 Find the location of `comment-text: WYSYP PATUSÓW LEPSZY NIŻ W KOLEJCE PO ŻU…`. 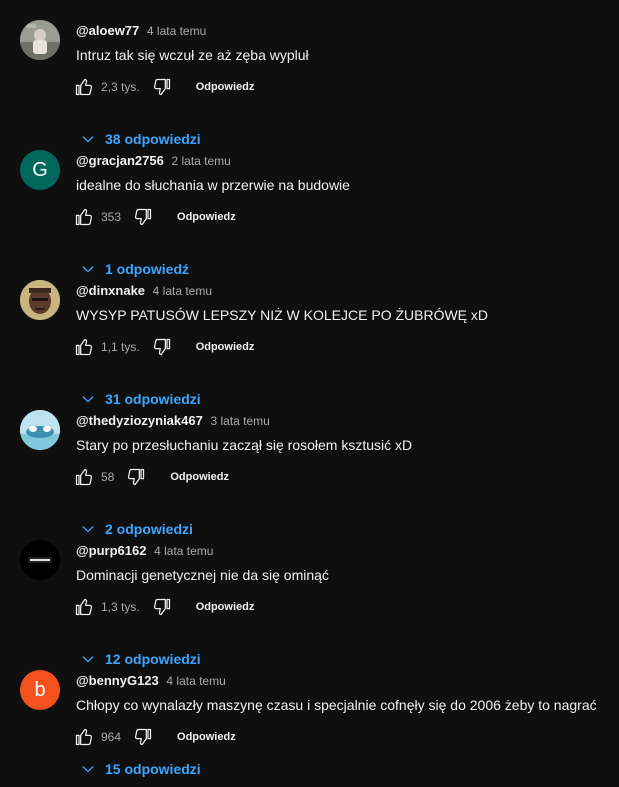

comment-text: WYSYP PATUSÓW LEPSZY NIŻ W KOLEJCE PO ŻU… is located at coordinates (282, 315).